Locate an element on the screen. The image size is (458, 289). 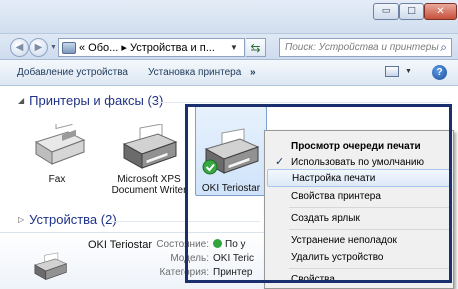
minimize-button: ▭ is located at coordinates (386, 11).